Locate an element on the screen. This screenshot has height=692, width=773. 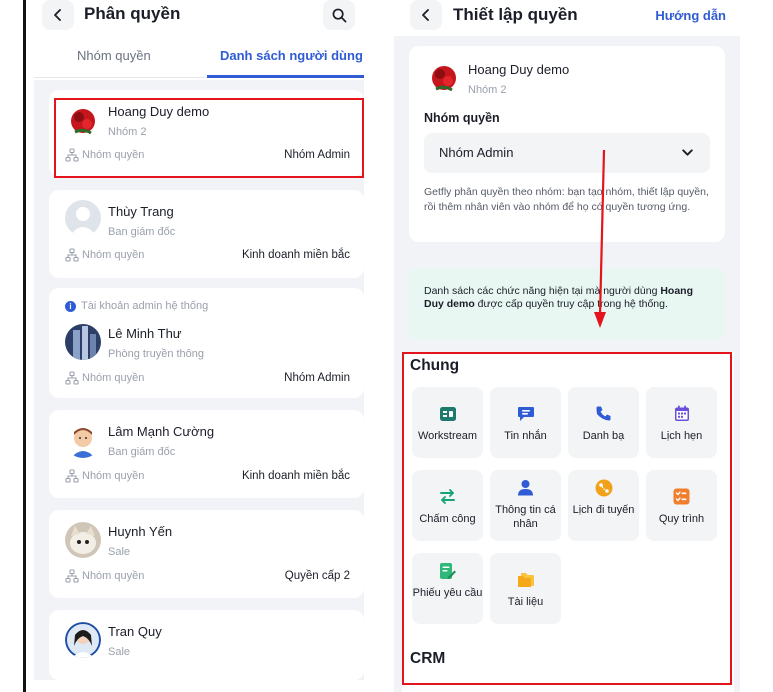
header-bar: Thiết lập quyền Hướng dẫn is located at coordinates (567, 18).